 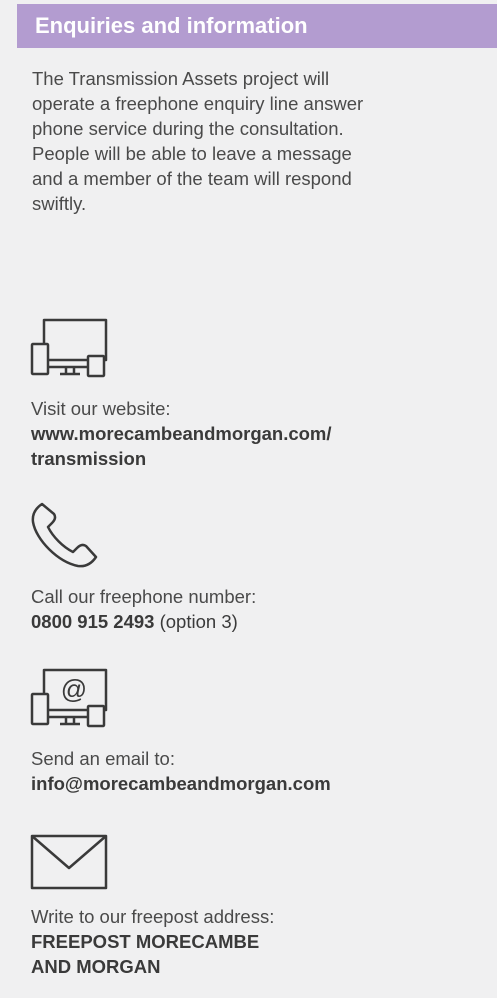 I want to click on panel-header: Enquiries and information, so click(x=257, y=26).